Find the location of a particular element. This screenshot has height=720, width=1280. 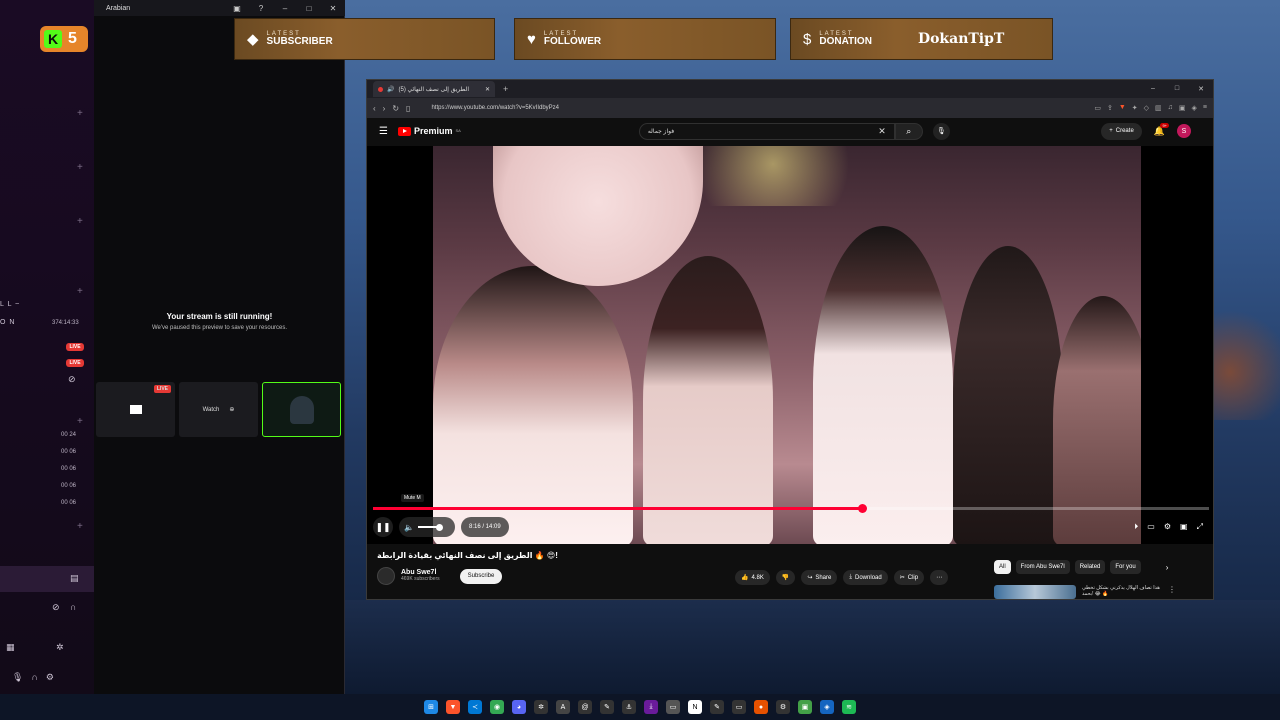

gear-icon: ⚙ is located at coordinates (50, 677).